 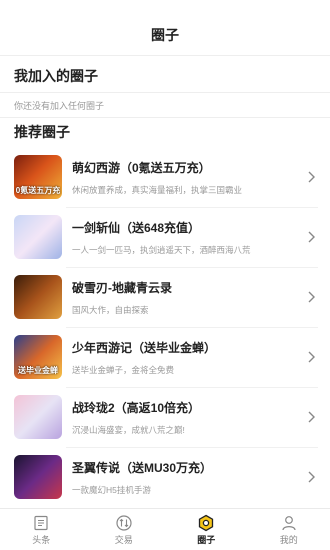 I want to click on circle-name: 破雪刃-地藏青云录, so click(x=122, y=287).